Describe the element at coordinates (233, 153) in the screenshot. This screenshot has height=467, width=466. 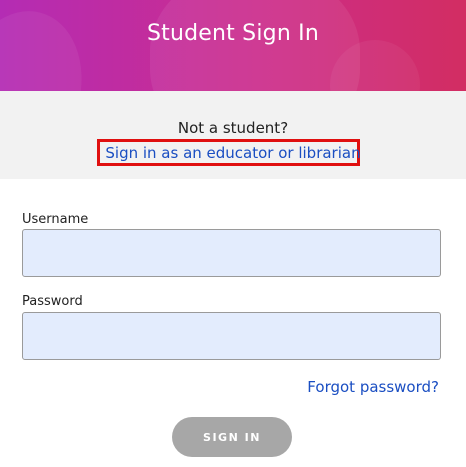
I see `educator-sign-in-link: Sign in as an educator or librarian` at that location.